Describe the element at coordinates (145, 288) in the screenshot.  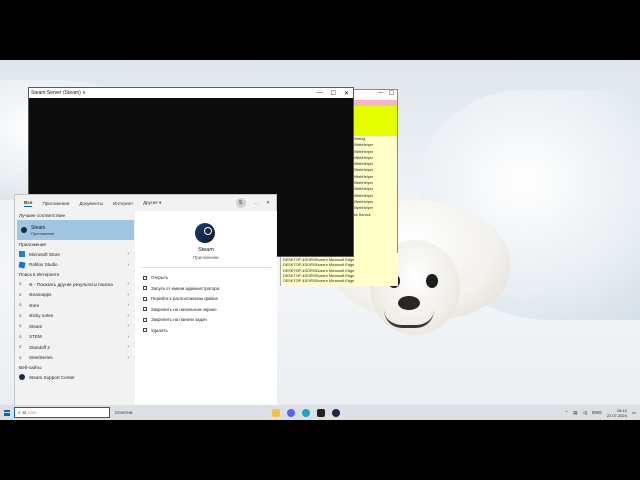
I see `run-as-admin-icon` at that location.